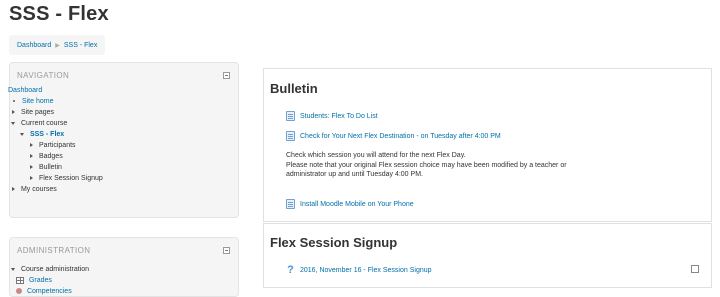 This screenshot has height=297, width=720. What do you see at coordinates (25, 90) in the screenshot?
I see `nav-dashboard: Dashboard` at bounding box center [25, 90].